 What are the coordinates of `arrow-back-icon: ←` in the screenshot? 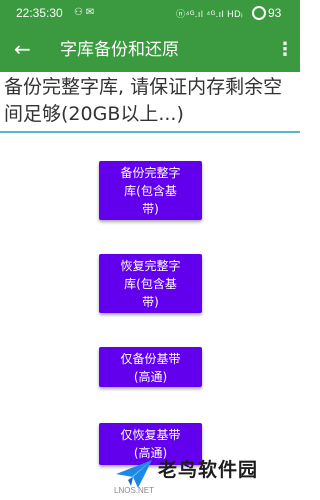 It's located at (22, 49).